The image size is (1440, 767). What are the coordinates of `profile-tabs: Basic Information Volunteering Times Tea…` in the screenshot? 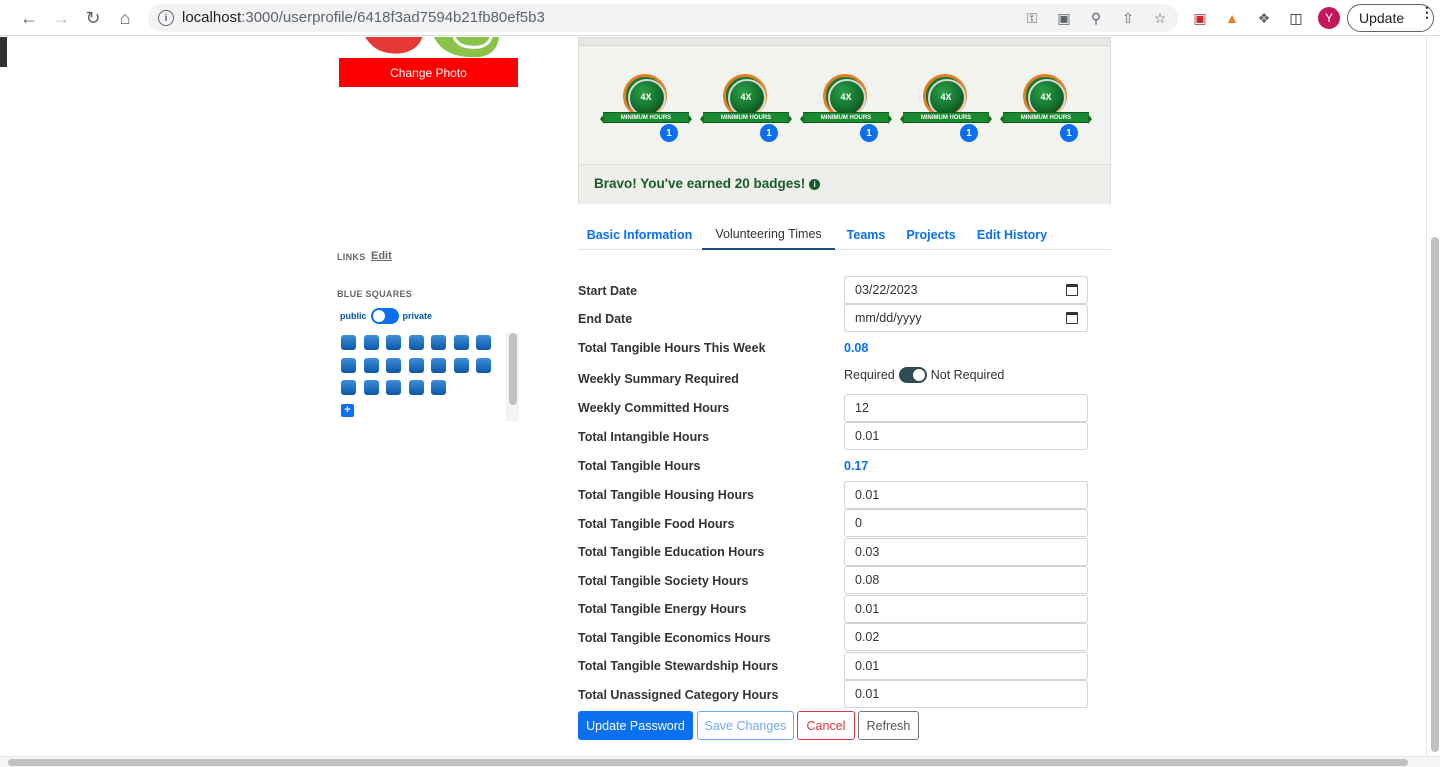 It's located at (844, 234).